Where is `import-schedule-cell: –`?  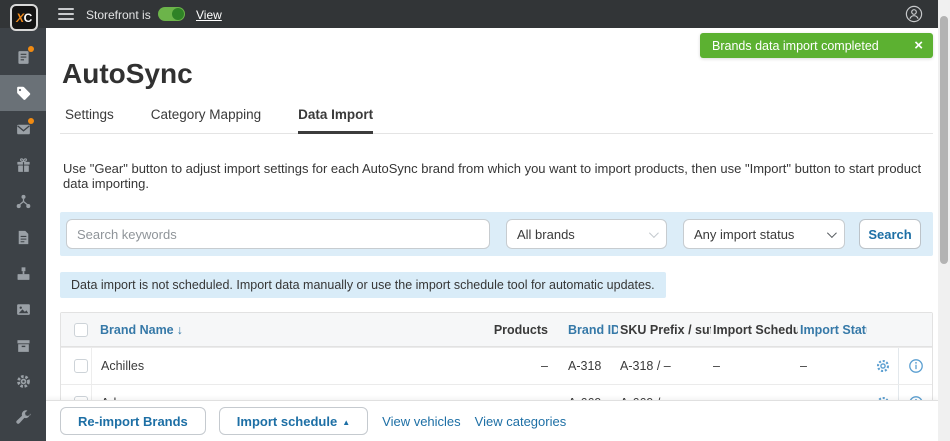
import-schedule-cell: – is located at coordinates (716, 366).